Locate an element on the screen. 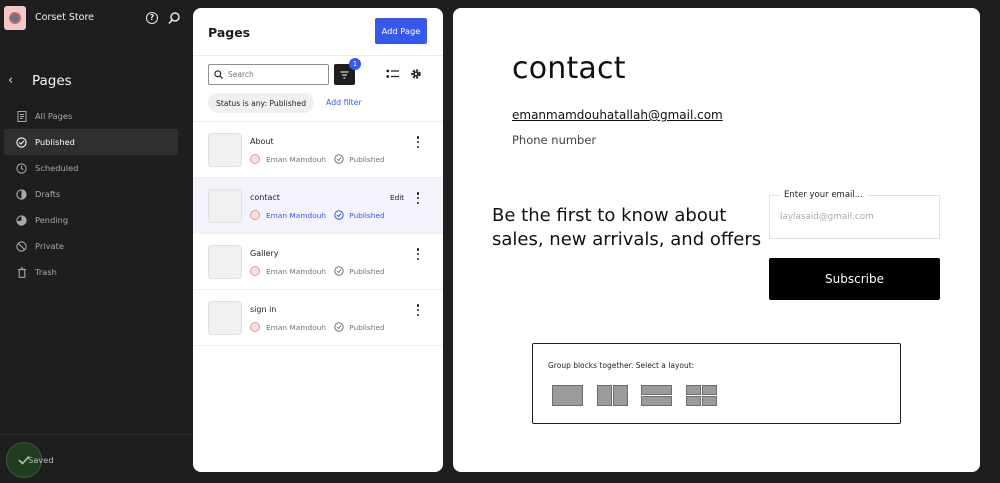 The width and height of the screenshot is (1000, 483). sidebar-item-all-pages: All Pages is located at coordinates (91, 116).